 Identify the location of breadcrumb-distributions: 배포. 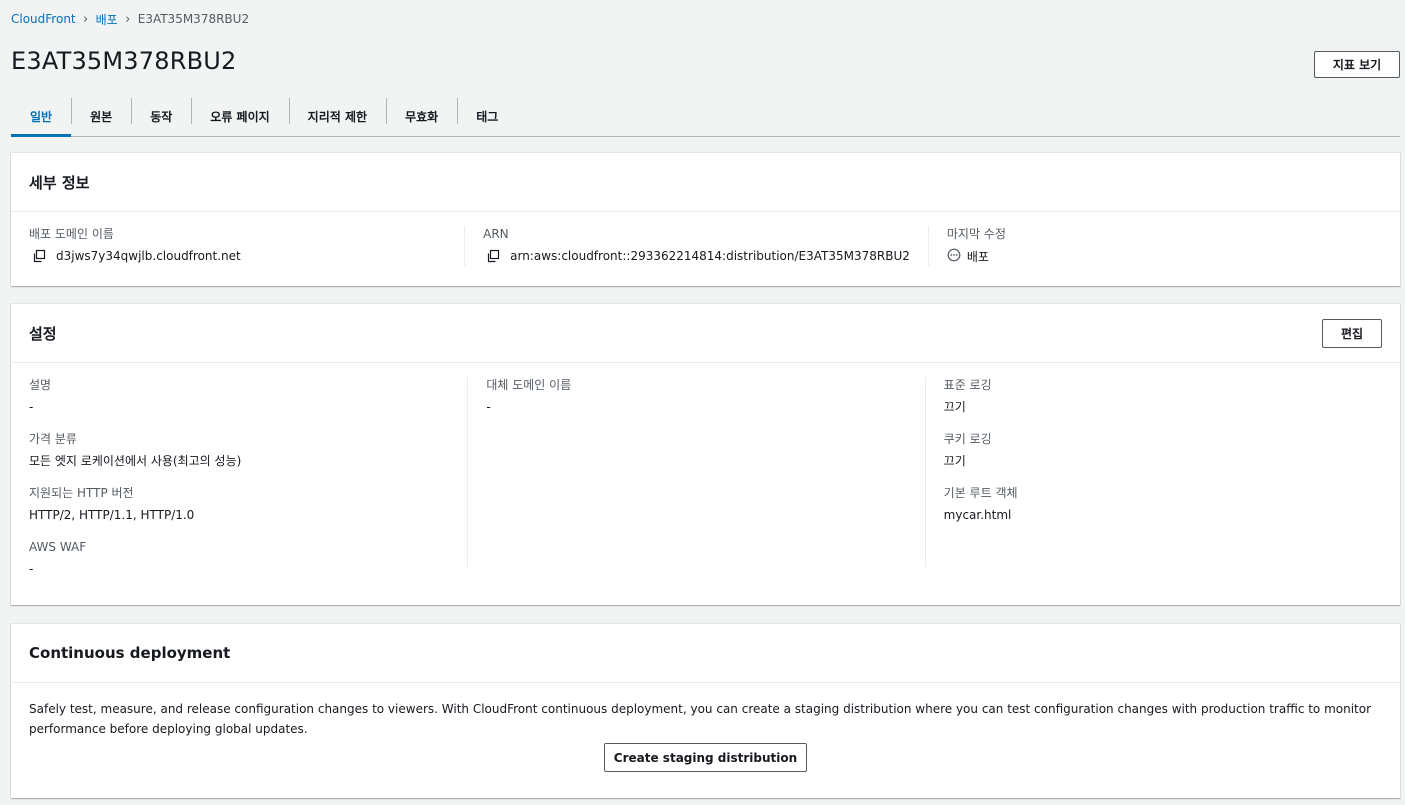
(107, 19).